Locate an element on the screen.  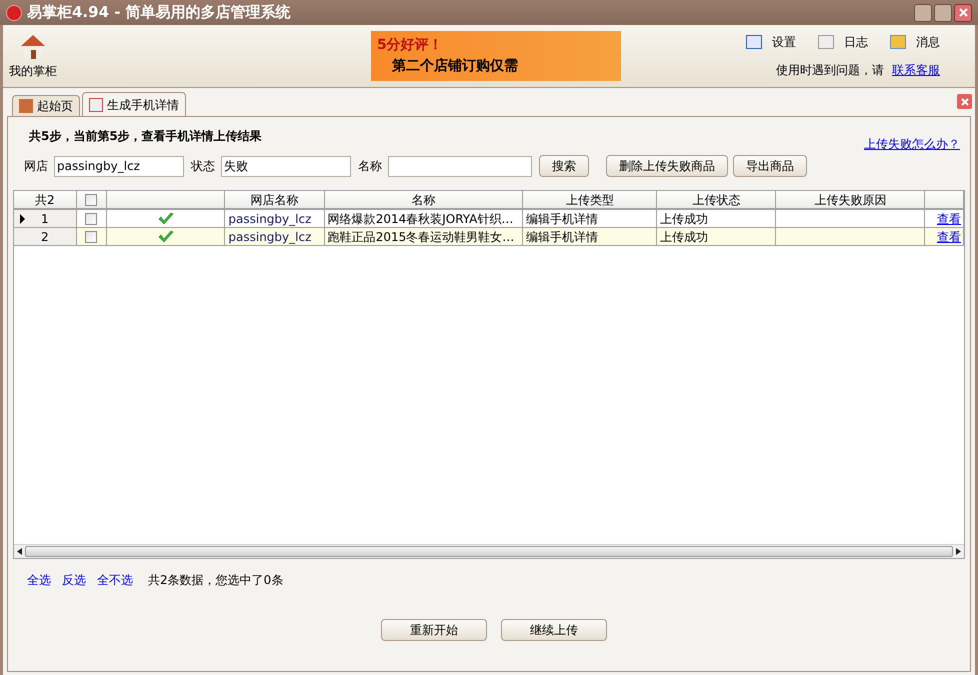
home-button: 我的掌柜 is located at coordinates (33, 56).